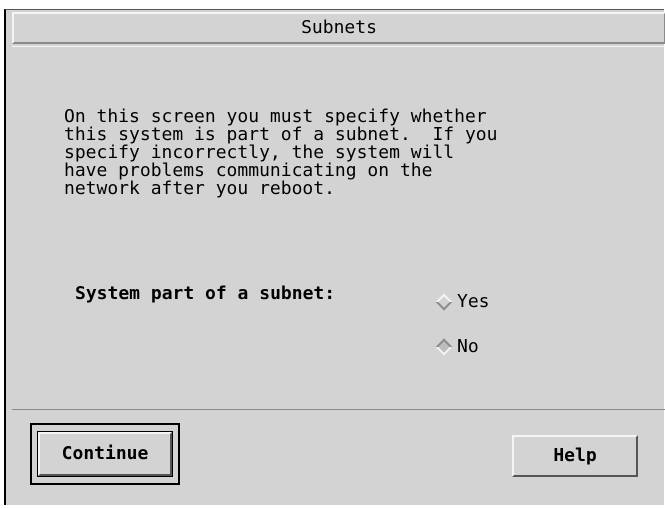 The width and height of the screenshot is (665, 508). What do you see at coordinates (575, 456) in the screenshot?
I see `help-button: Help` at bounding box center [575, 456].